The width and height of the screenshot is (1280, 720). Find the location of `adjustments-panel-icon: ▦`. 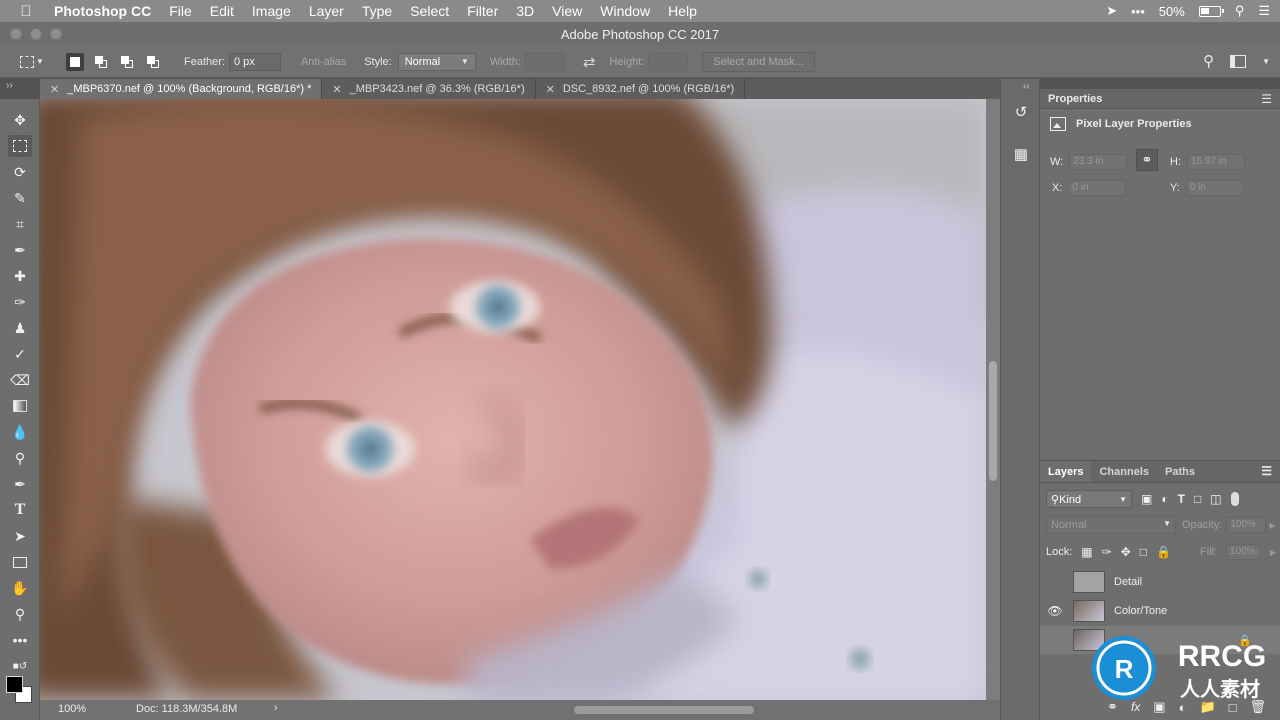

adjustments-panel-icon: ▦ is located at coordinates (1021, 156).